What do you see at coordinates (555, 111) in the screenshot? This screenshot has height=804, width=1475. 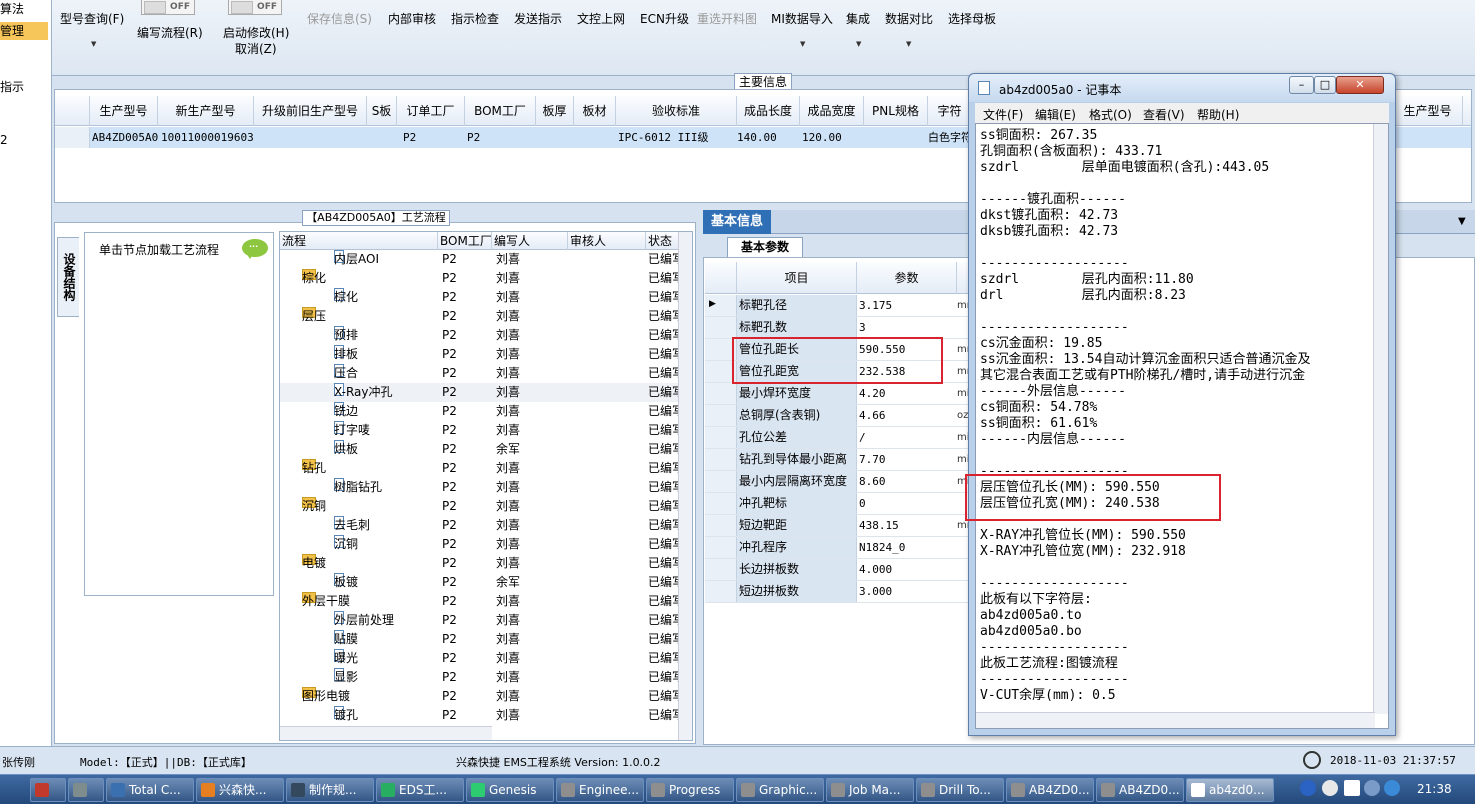 I see `column-header: 板厚` at bounding box center [555, 111].